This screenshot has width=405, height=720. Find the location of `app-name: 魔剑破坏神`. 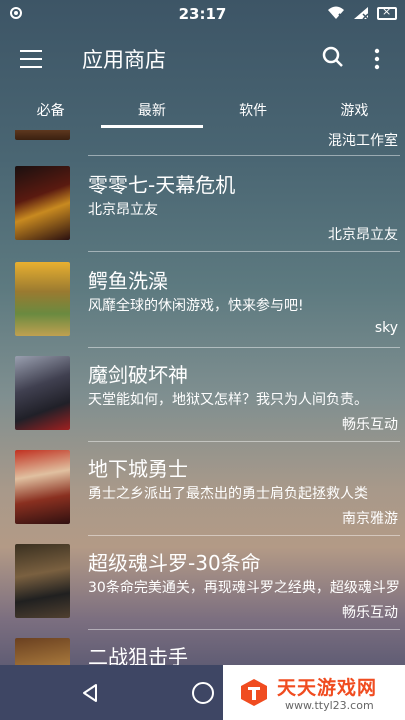

app-name: 魔剑破坏神 is located at coordinates (138, 375).